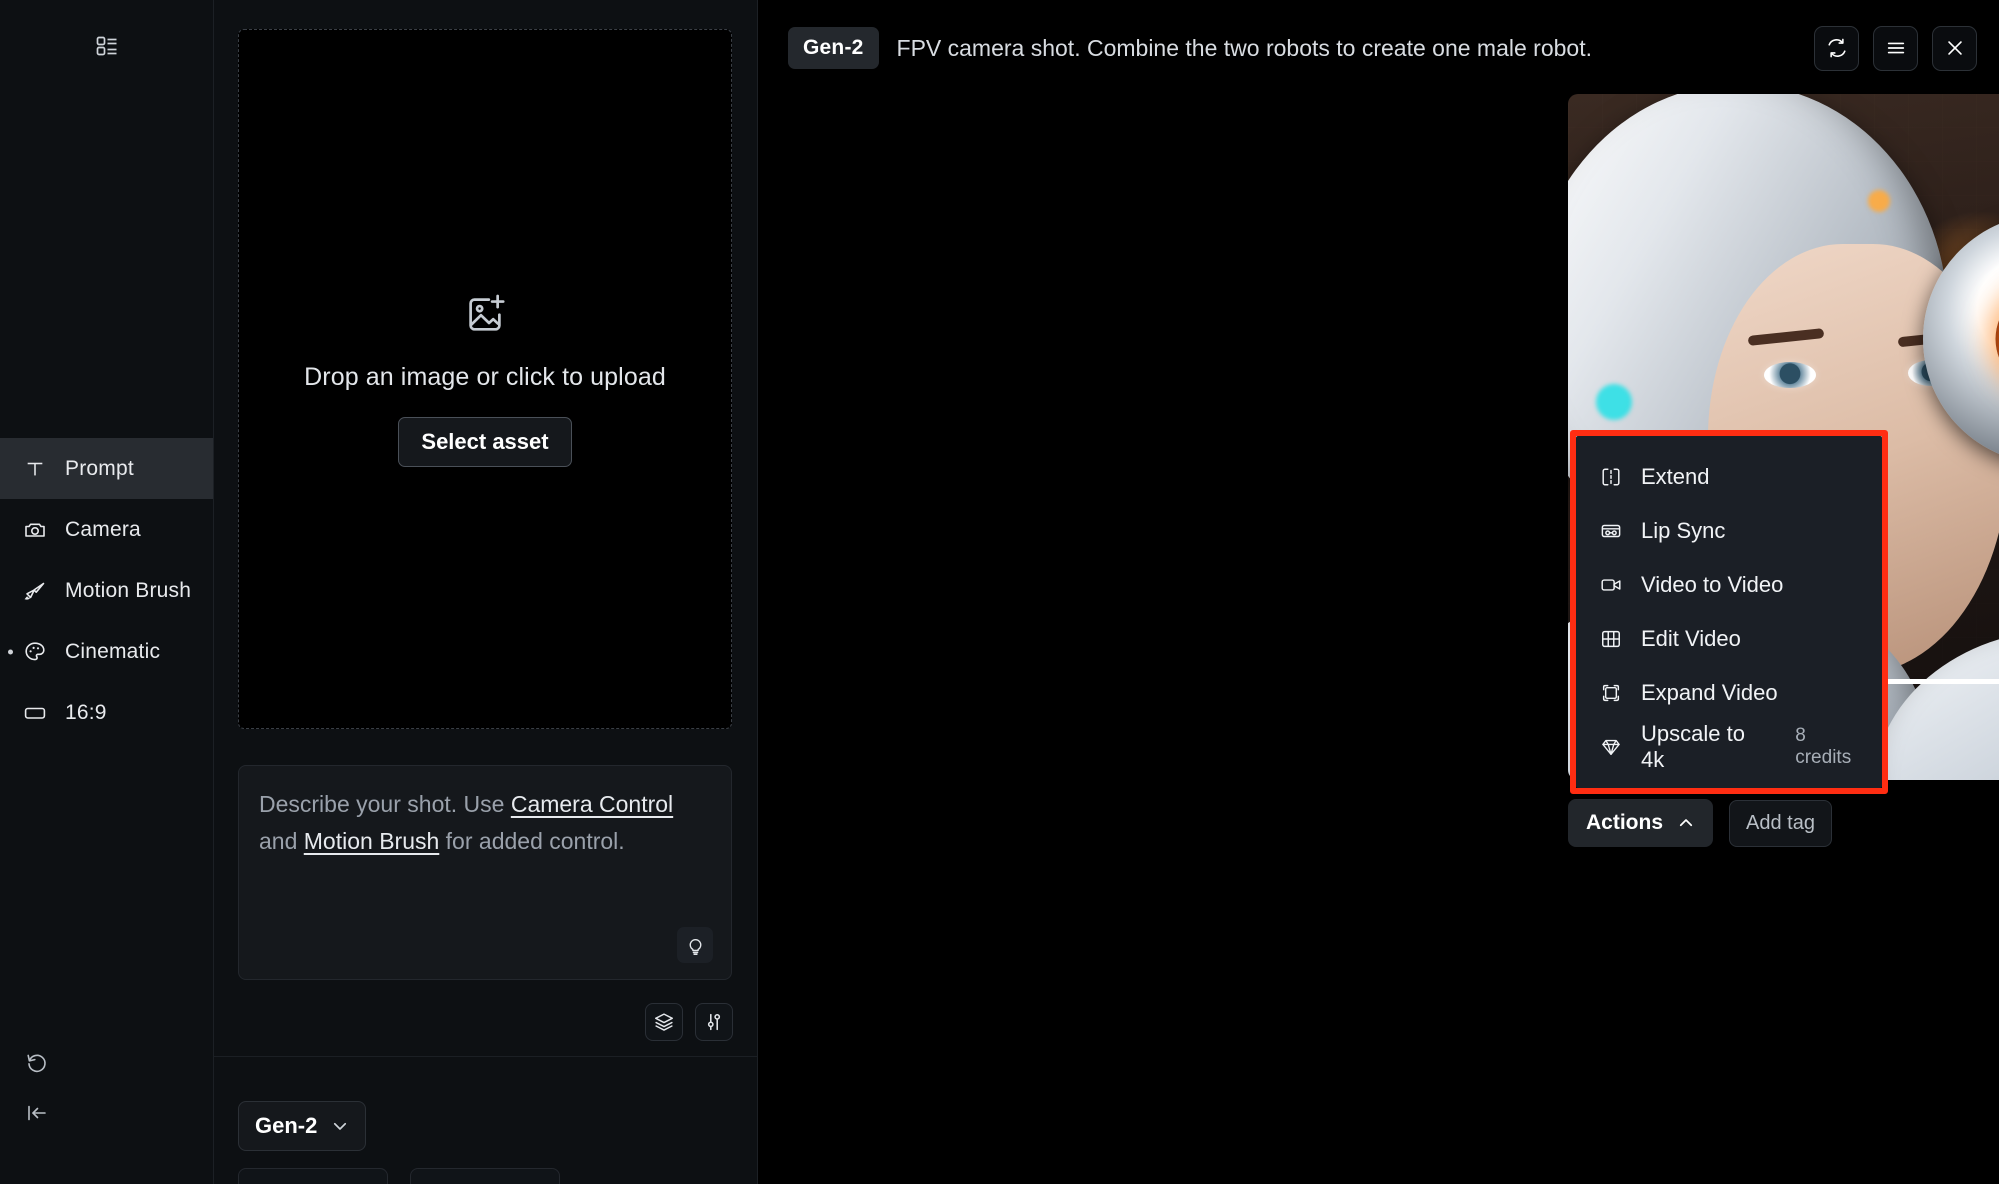 The height and width of the screenshot is (1184, 1999). I want to click on lip-sync-icon, so click(1610, 531).